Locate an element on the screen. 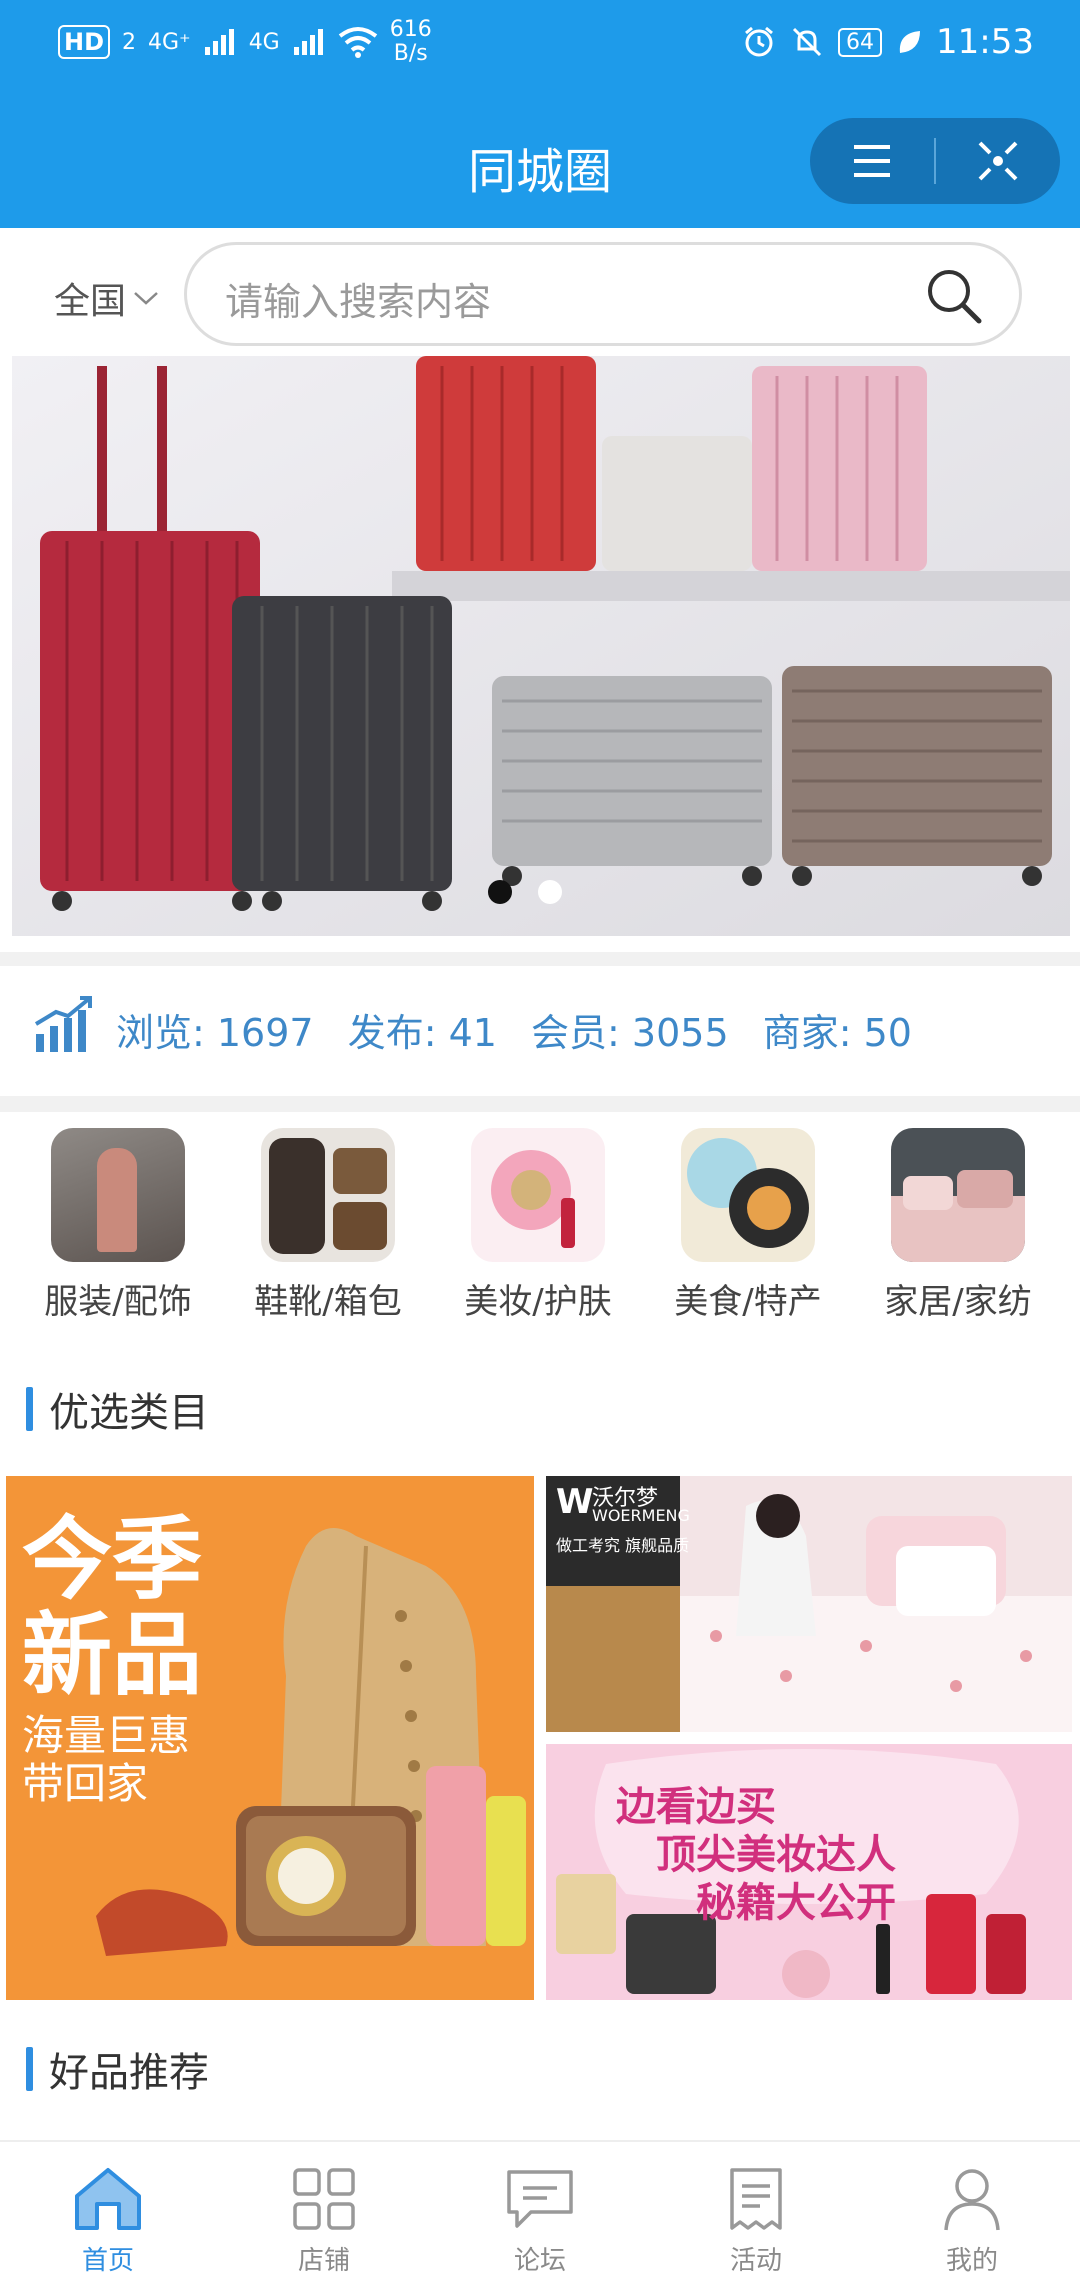  category-item-home: 家居/家纺 is located at coordinates (958, 1216).